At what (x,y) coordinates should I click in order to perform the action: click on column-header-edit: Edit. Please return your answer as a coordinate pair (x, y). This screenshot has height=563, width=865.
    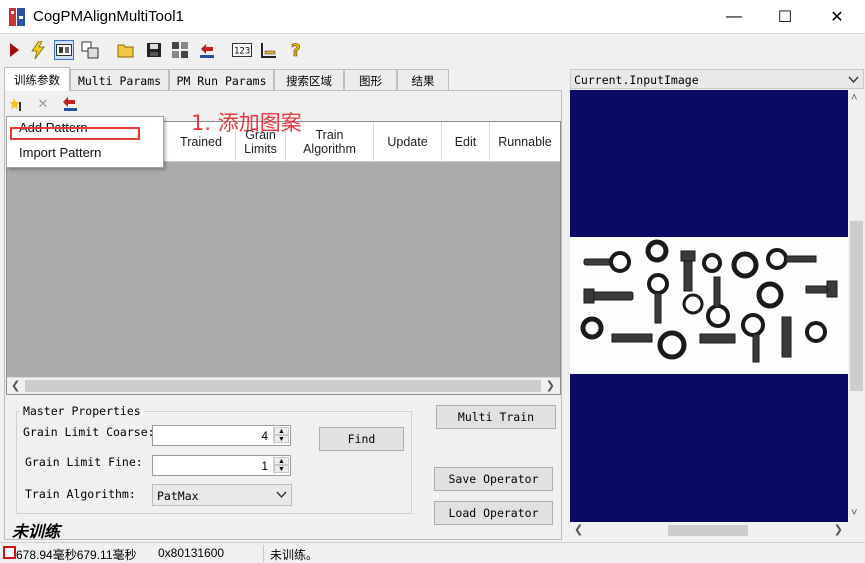
    Looking at the image, I should click on (466, 142).